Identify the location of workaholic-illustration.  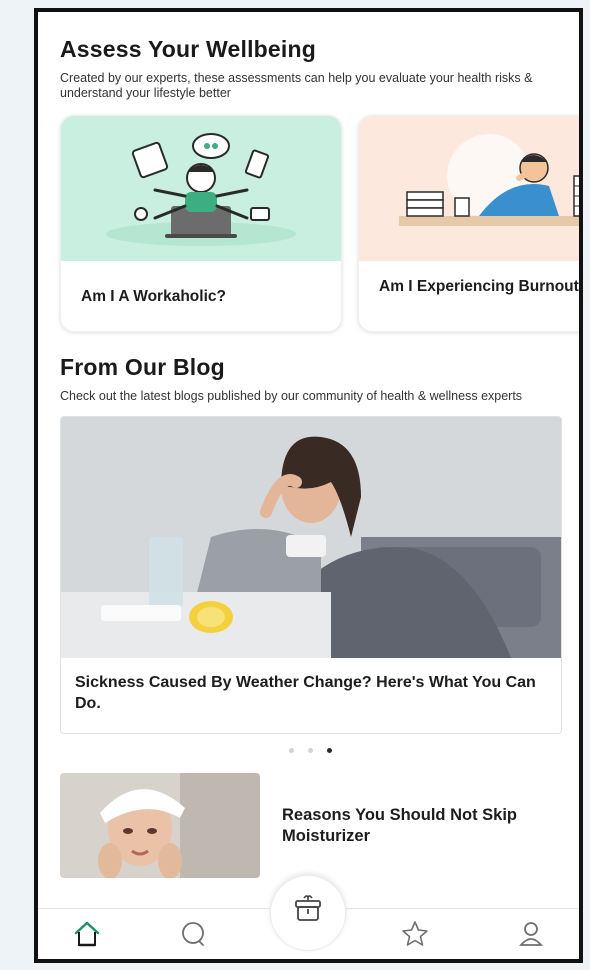
(201, 188).